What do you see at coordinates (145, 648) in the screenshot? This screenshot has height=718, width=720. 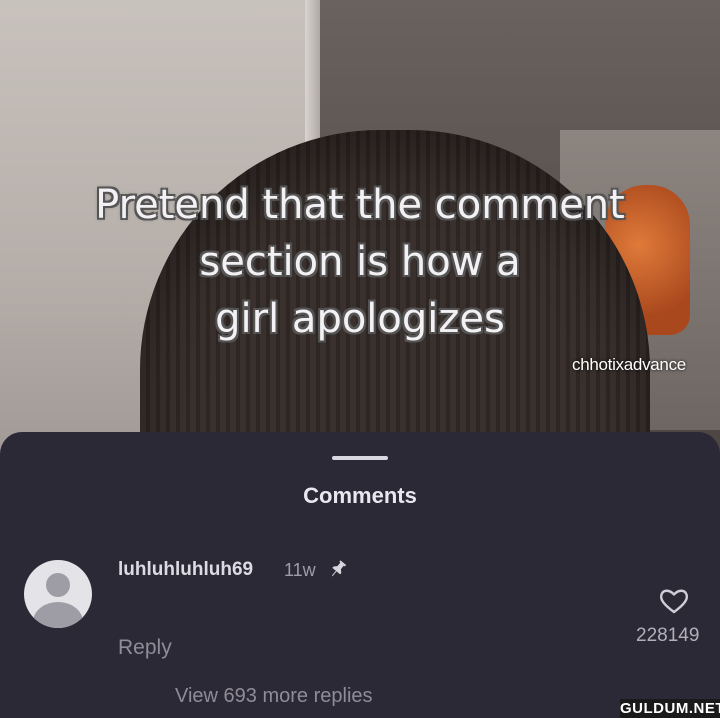 I see `reply-button: Reply` at bounding box center [145, 648].